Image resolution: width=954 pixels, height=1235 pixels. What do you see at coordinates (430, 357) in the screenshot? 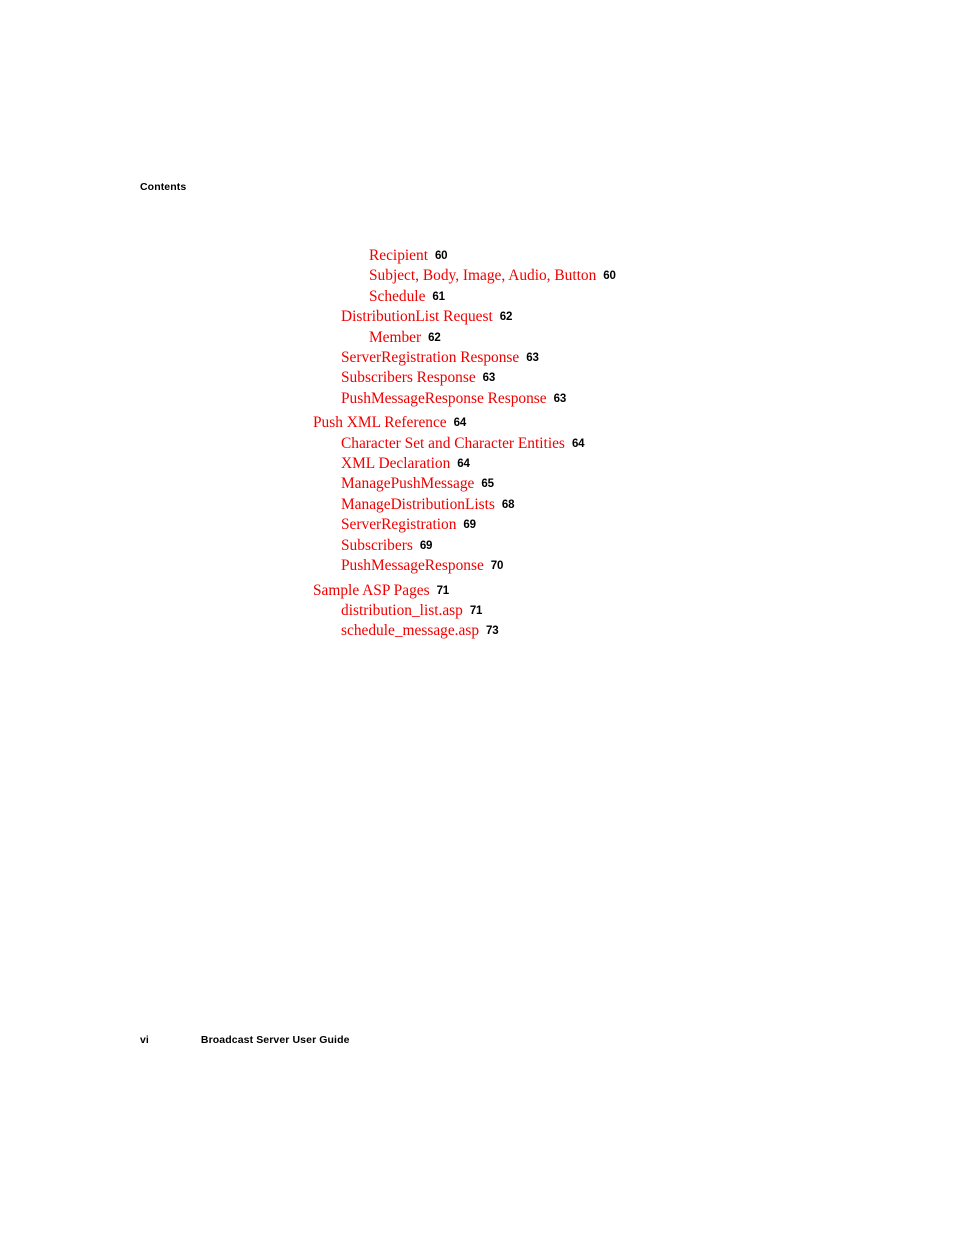
I see `toc-entry-title: ServerRegistration Response` at bounding box center [430, 357].